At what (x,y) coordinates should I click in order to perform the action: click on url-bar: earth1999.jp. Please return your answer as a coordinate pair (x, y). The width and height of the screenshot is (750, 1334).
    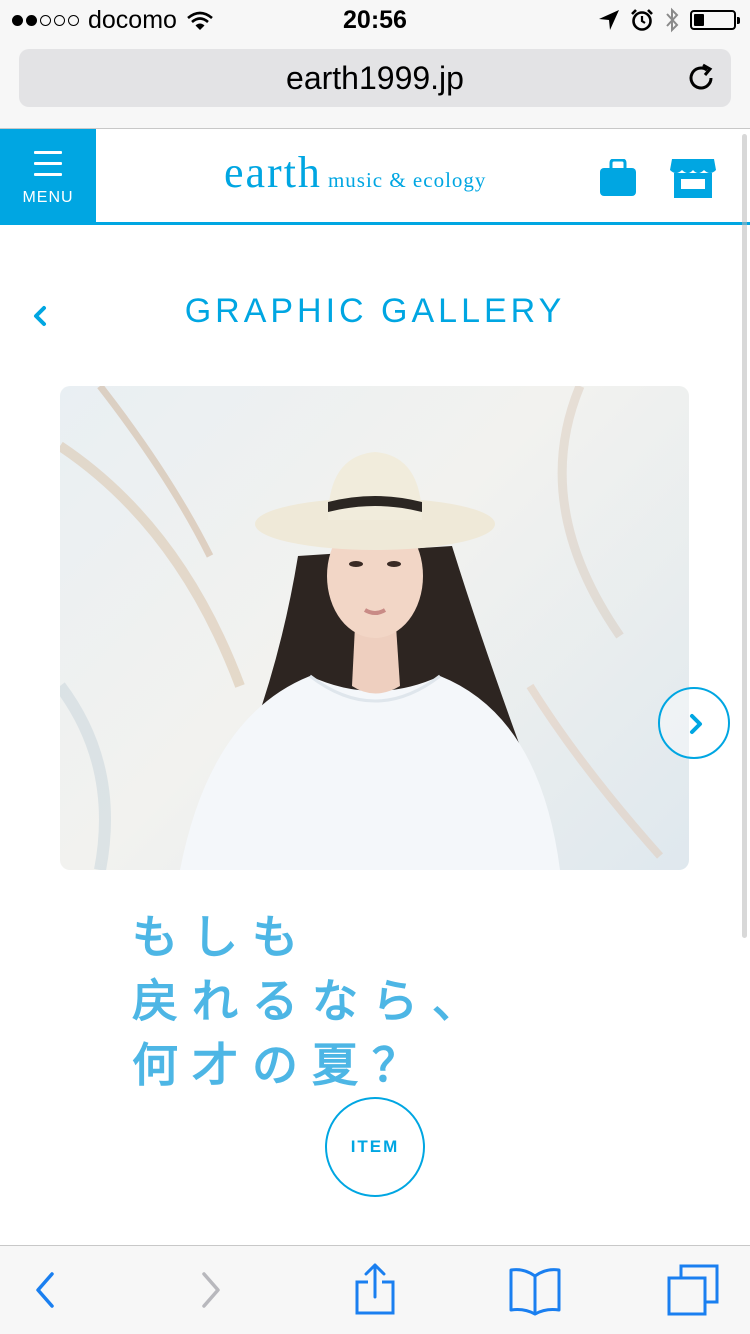
    Looking at the image, I should click on (375, 78).